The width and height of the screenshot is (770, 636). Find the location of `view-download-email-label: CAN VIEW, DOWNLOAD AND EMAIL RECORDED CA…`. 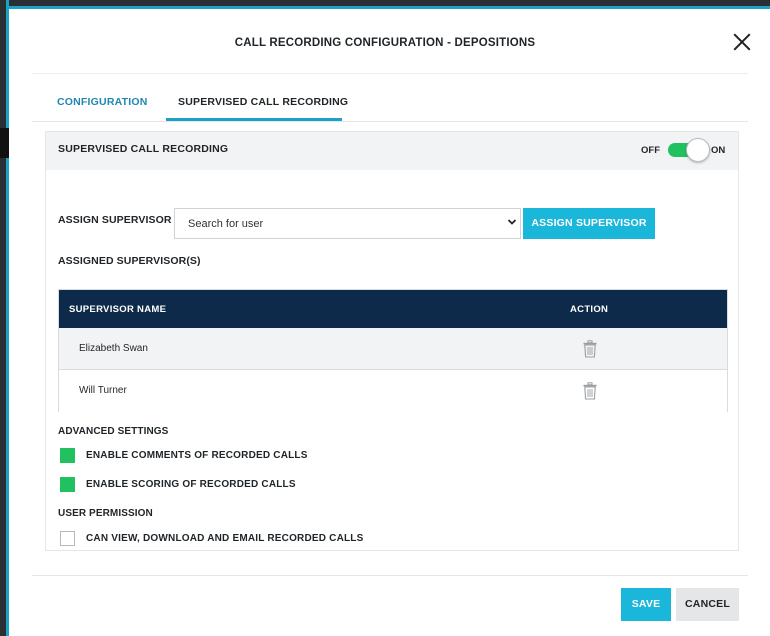

view-download-email-label: CAN VIEW, DOWNLOAD AND EMAIL RECORDED CA… is located at coordinates (225, 538).